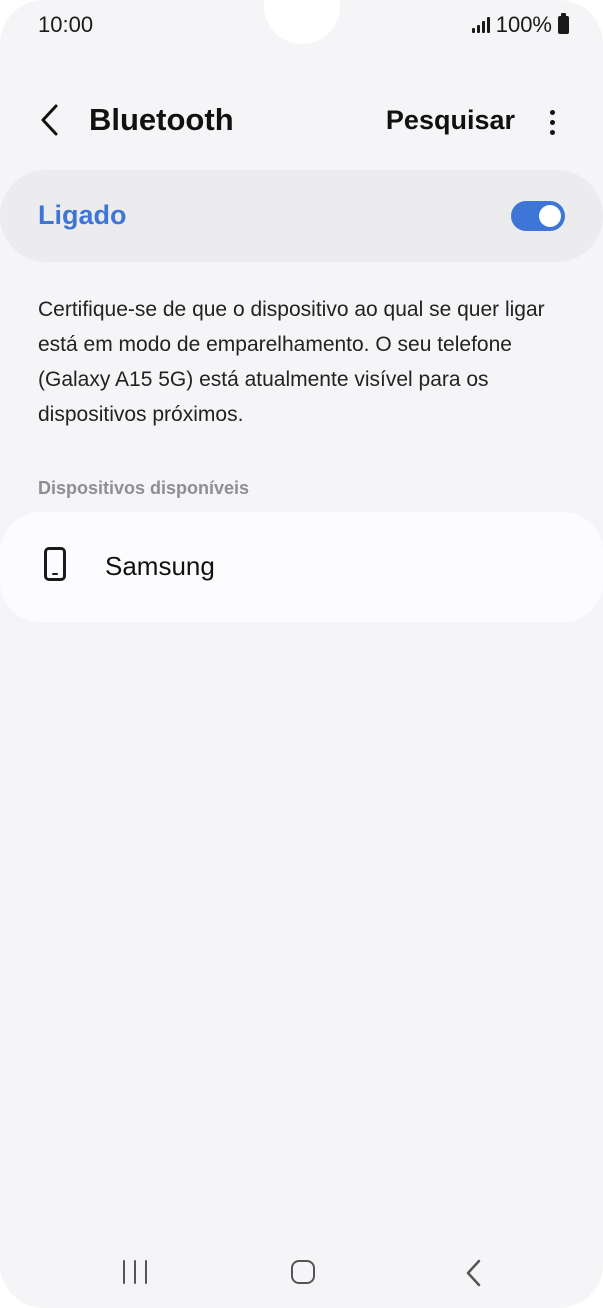 The image size is (603, 1308). I want to click on more-vert-icon, so click(552, 112).